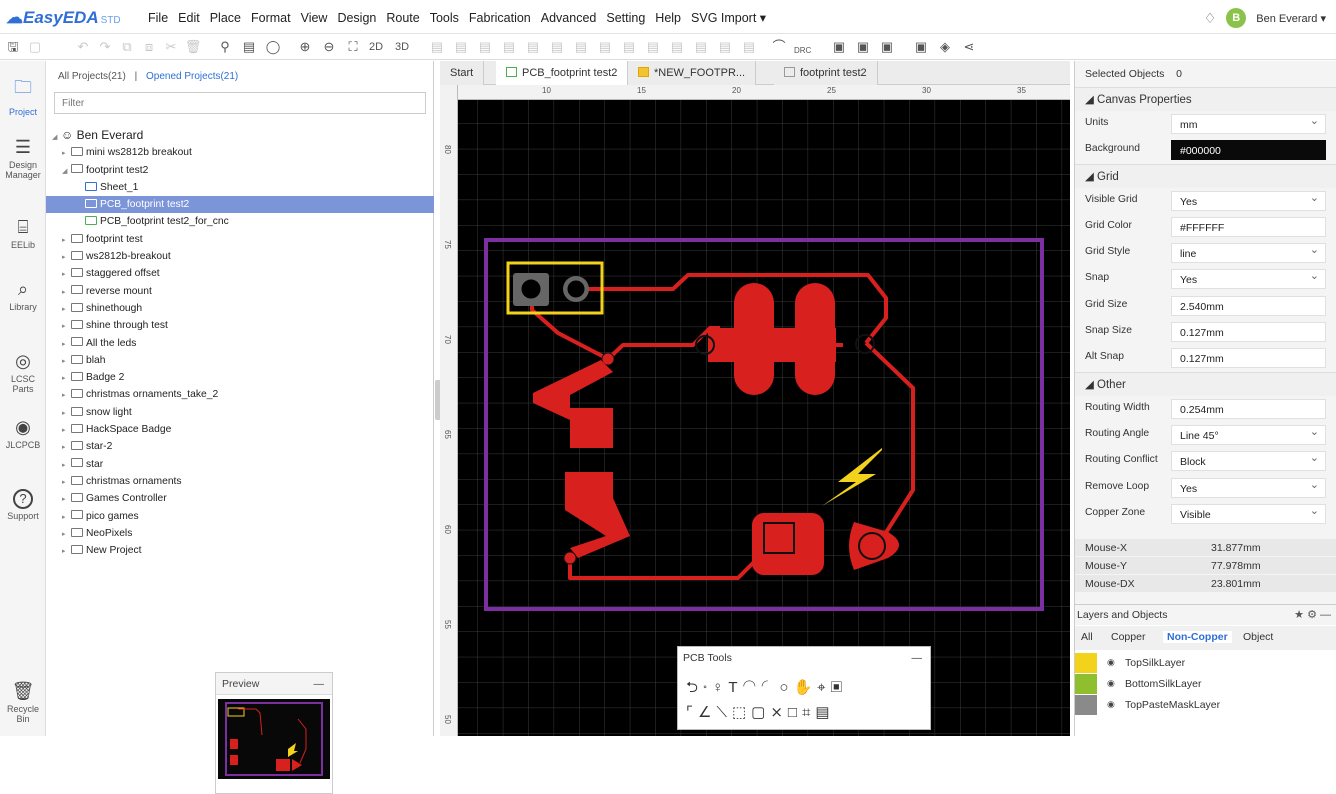 This screenshot has height=794, width=1336. I want to click on pcb-tools-row-2: ⌜∠⟍⬚▢⨯□⌗▤, so click(760, 712).